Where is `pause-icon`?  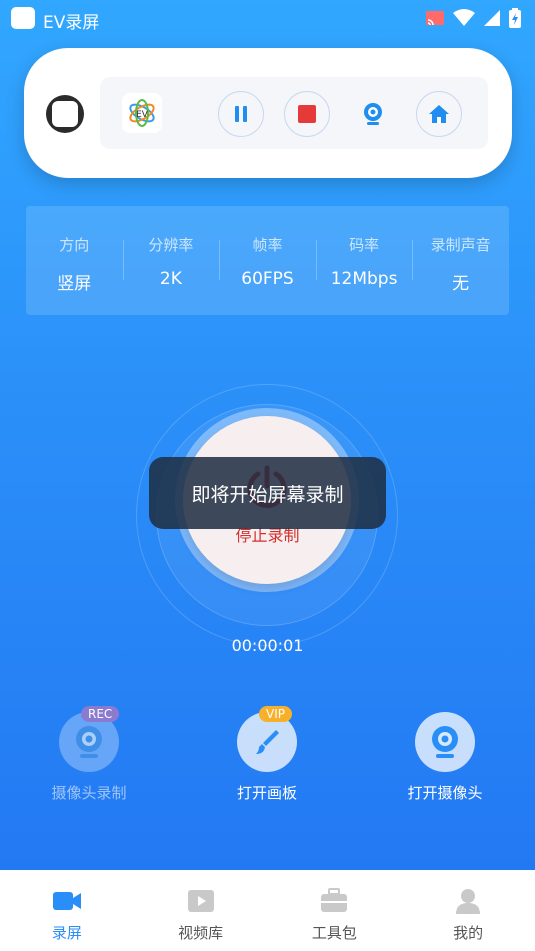 pause-icon is located at coordinates (241, 114).